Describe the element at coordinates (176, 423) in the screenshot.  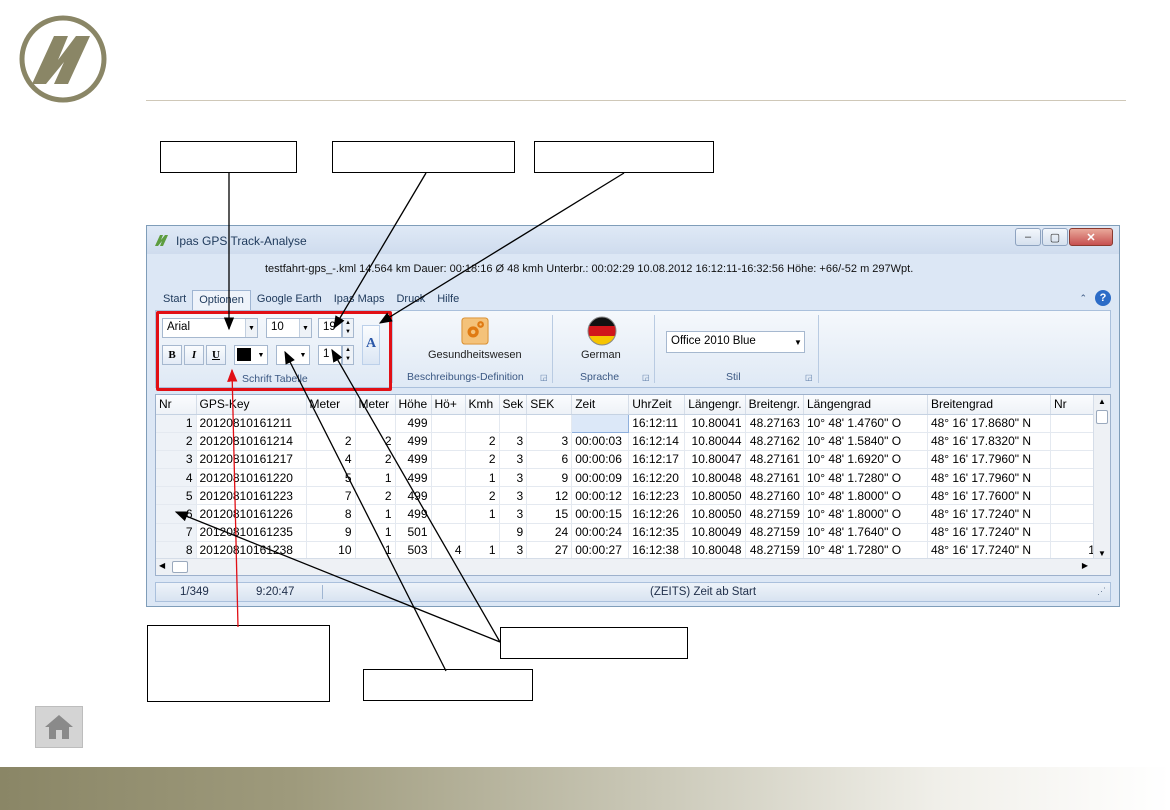
I see `row-number-cell: 1` at that location.